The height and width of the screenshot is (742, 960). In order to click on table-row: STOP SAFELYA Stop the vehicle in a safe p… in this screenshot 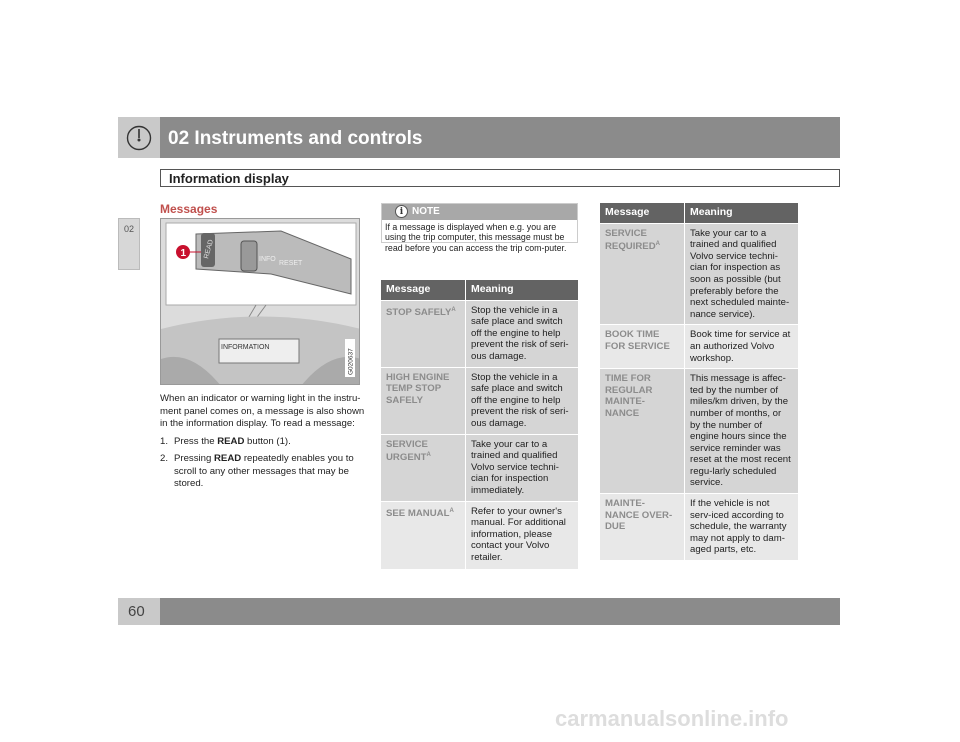, I will do `click(479, 333)`.